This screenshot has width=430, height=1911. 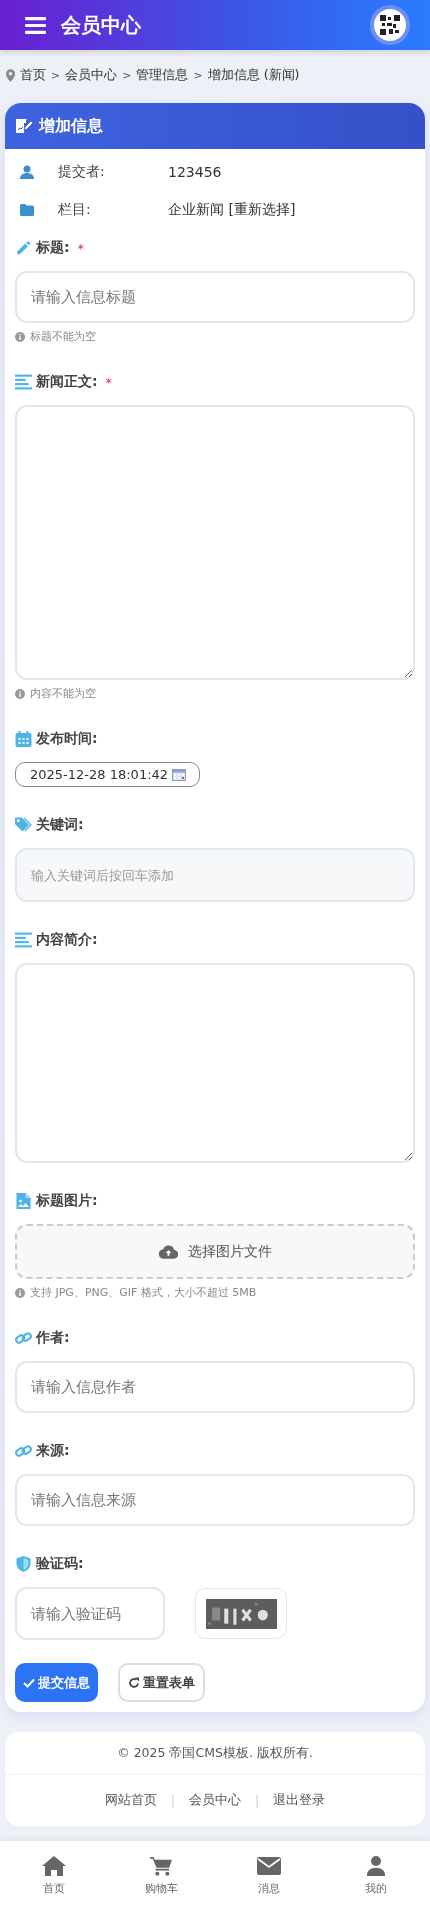 What do you see at coordinates (232, 210) in the screenshot?
I see `info-value: 企业新闻 [重新选择]` at bounding box center [232, 210].